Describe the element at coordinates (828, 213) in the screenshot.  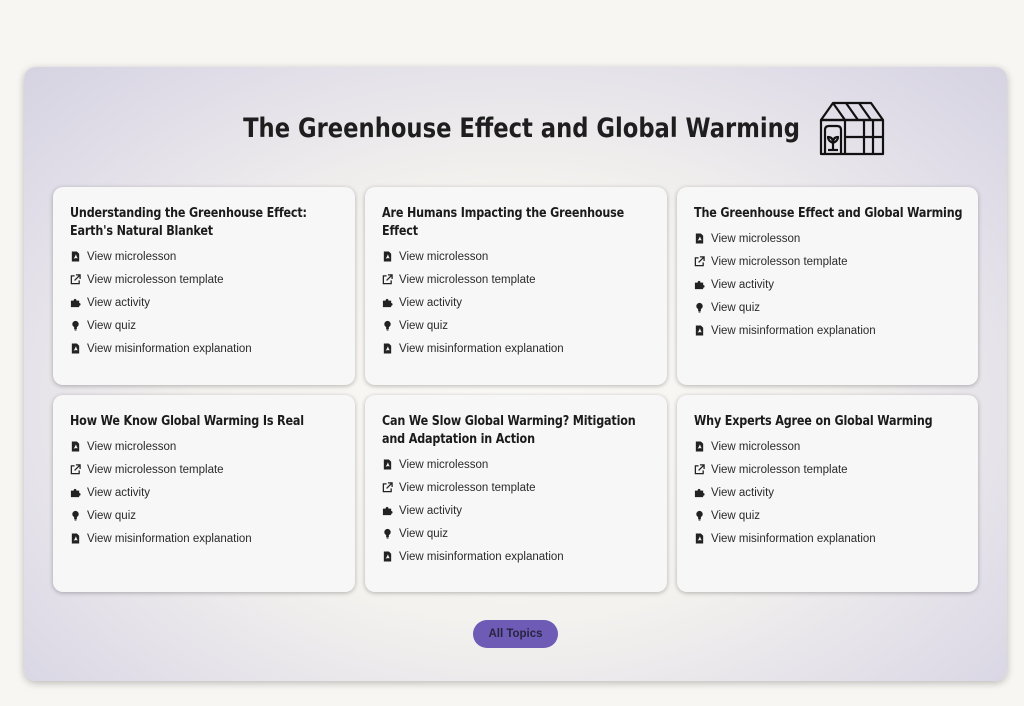
I see `card-title: The Greenhouse Effect and Global Warming` at that location.